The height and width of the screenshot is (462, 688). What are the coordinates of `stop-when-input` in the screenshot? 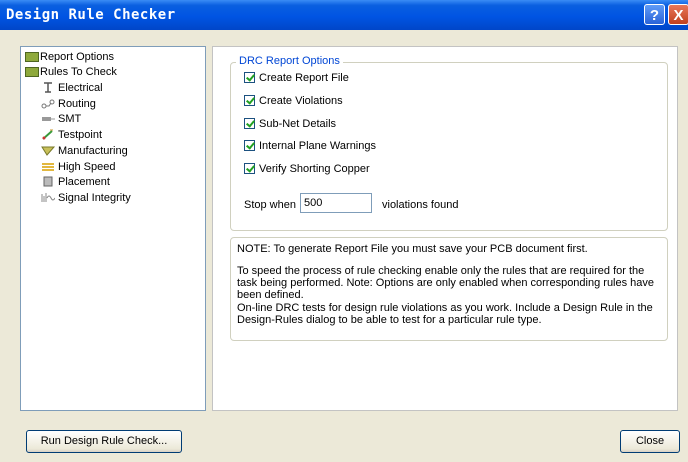 It's located at (336, 203).